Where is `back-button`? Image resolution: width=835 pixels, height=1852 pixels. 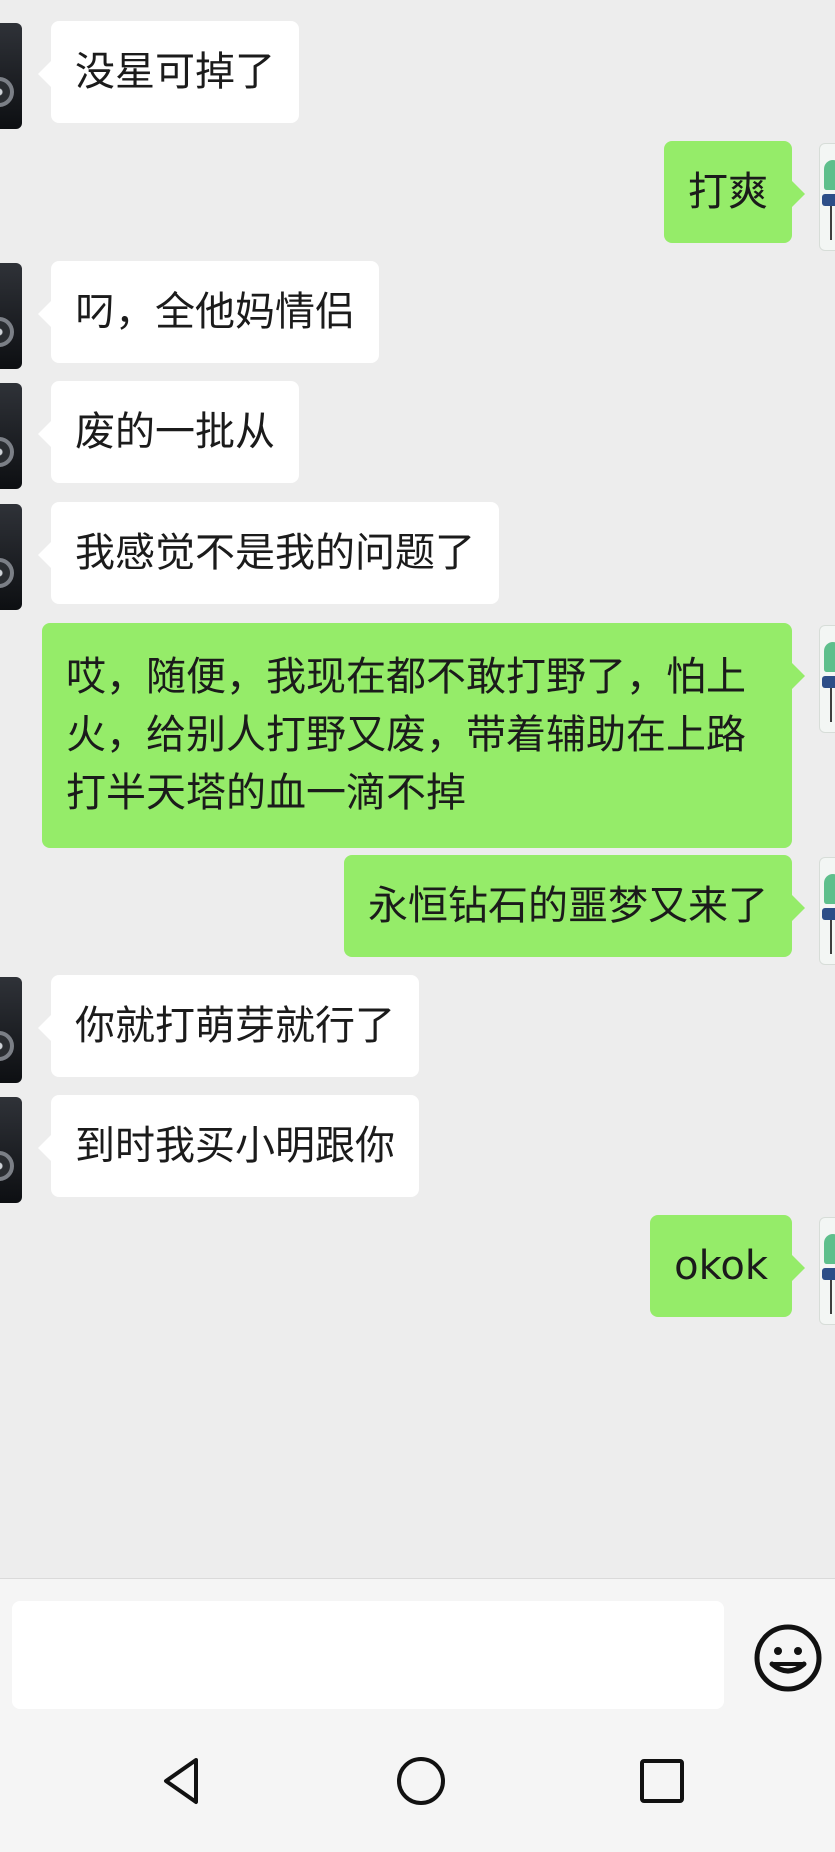 back-button is located at coordinates (183, 1781).